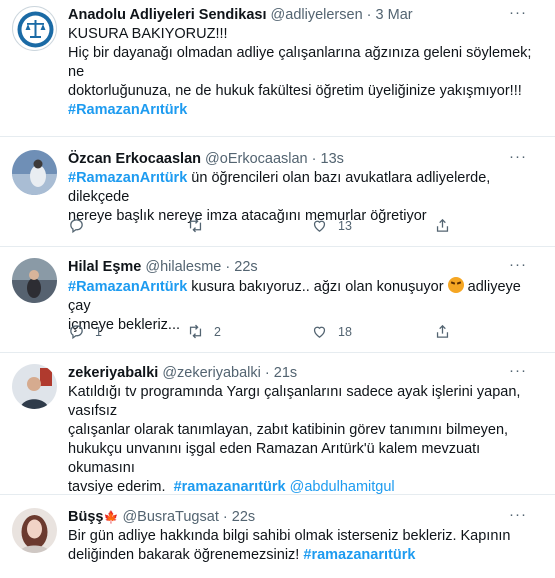 This screenshot has height=578, width=555. Describe the element at coordinates (104, 267) in the screenshot. I see `author-name: Hilal Eşme` at that location.